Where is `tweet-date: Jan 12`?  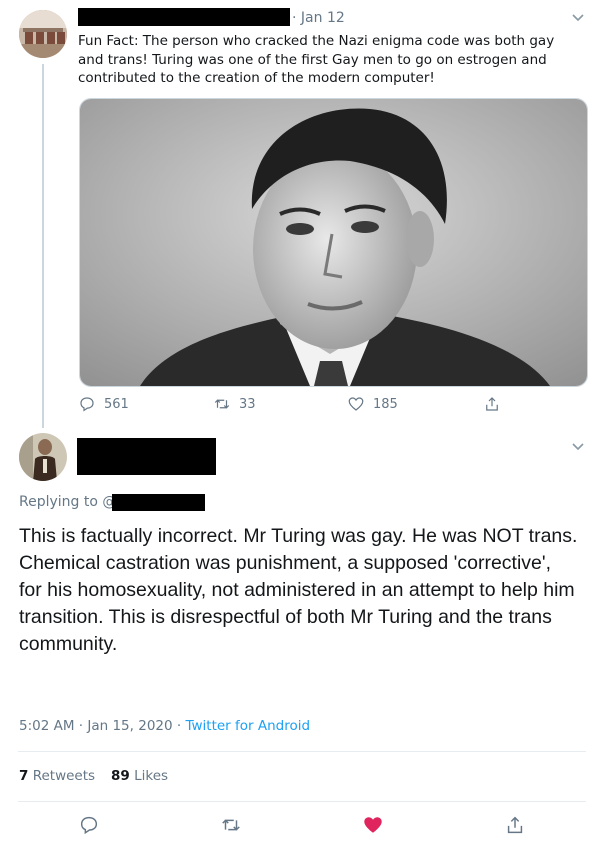
tweet-date: Jan 12 is located at coordinates (323, 18).